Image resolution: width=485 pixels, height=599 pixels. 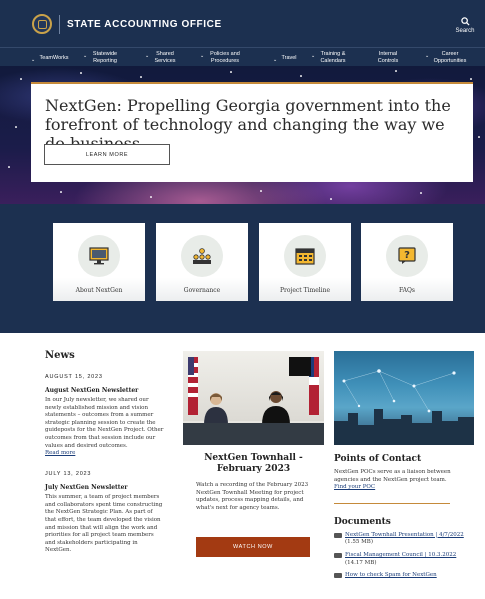 What do you see at coordinates (300, 366) in the screenshot?
I see `wall-monitor` at bounding box center [300, 366].